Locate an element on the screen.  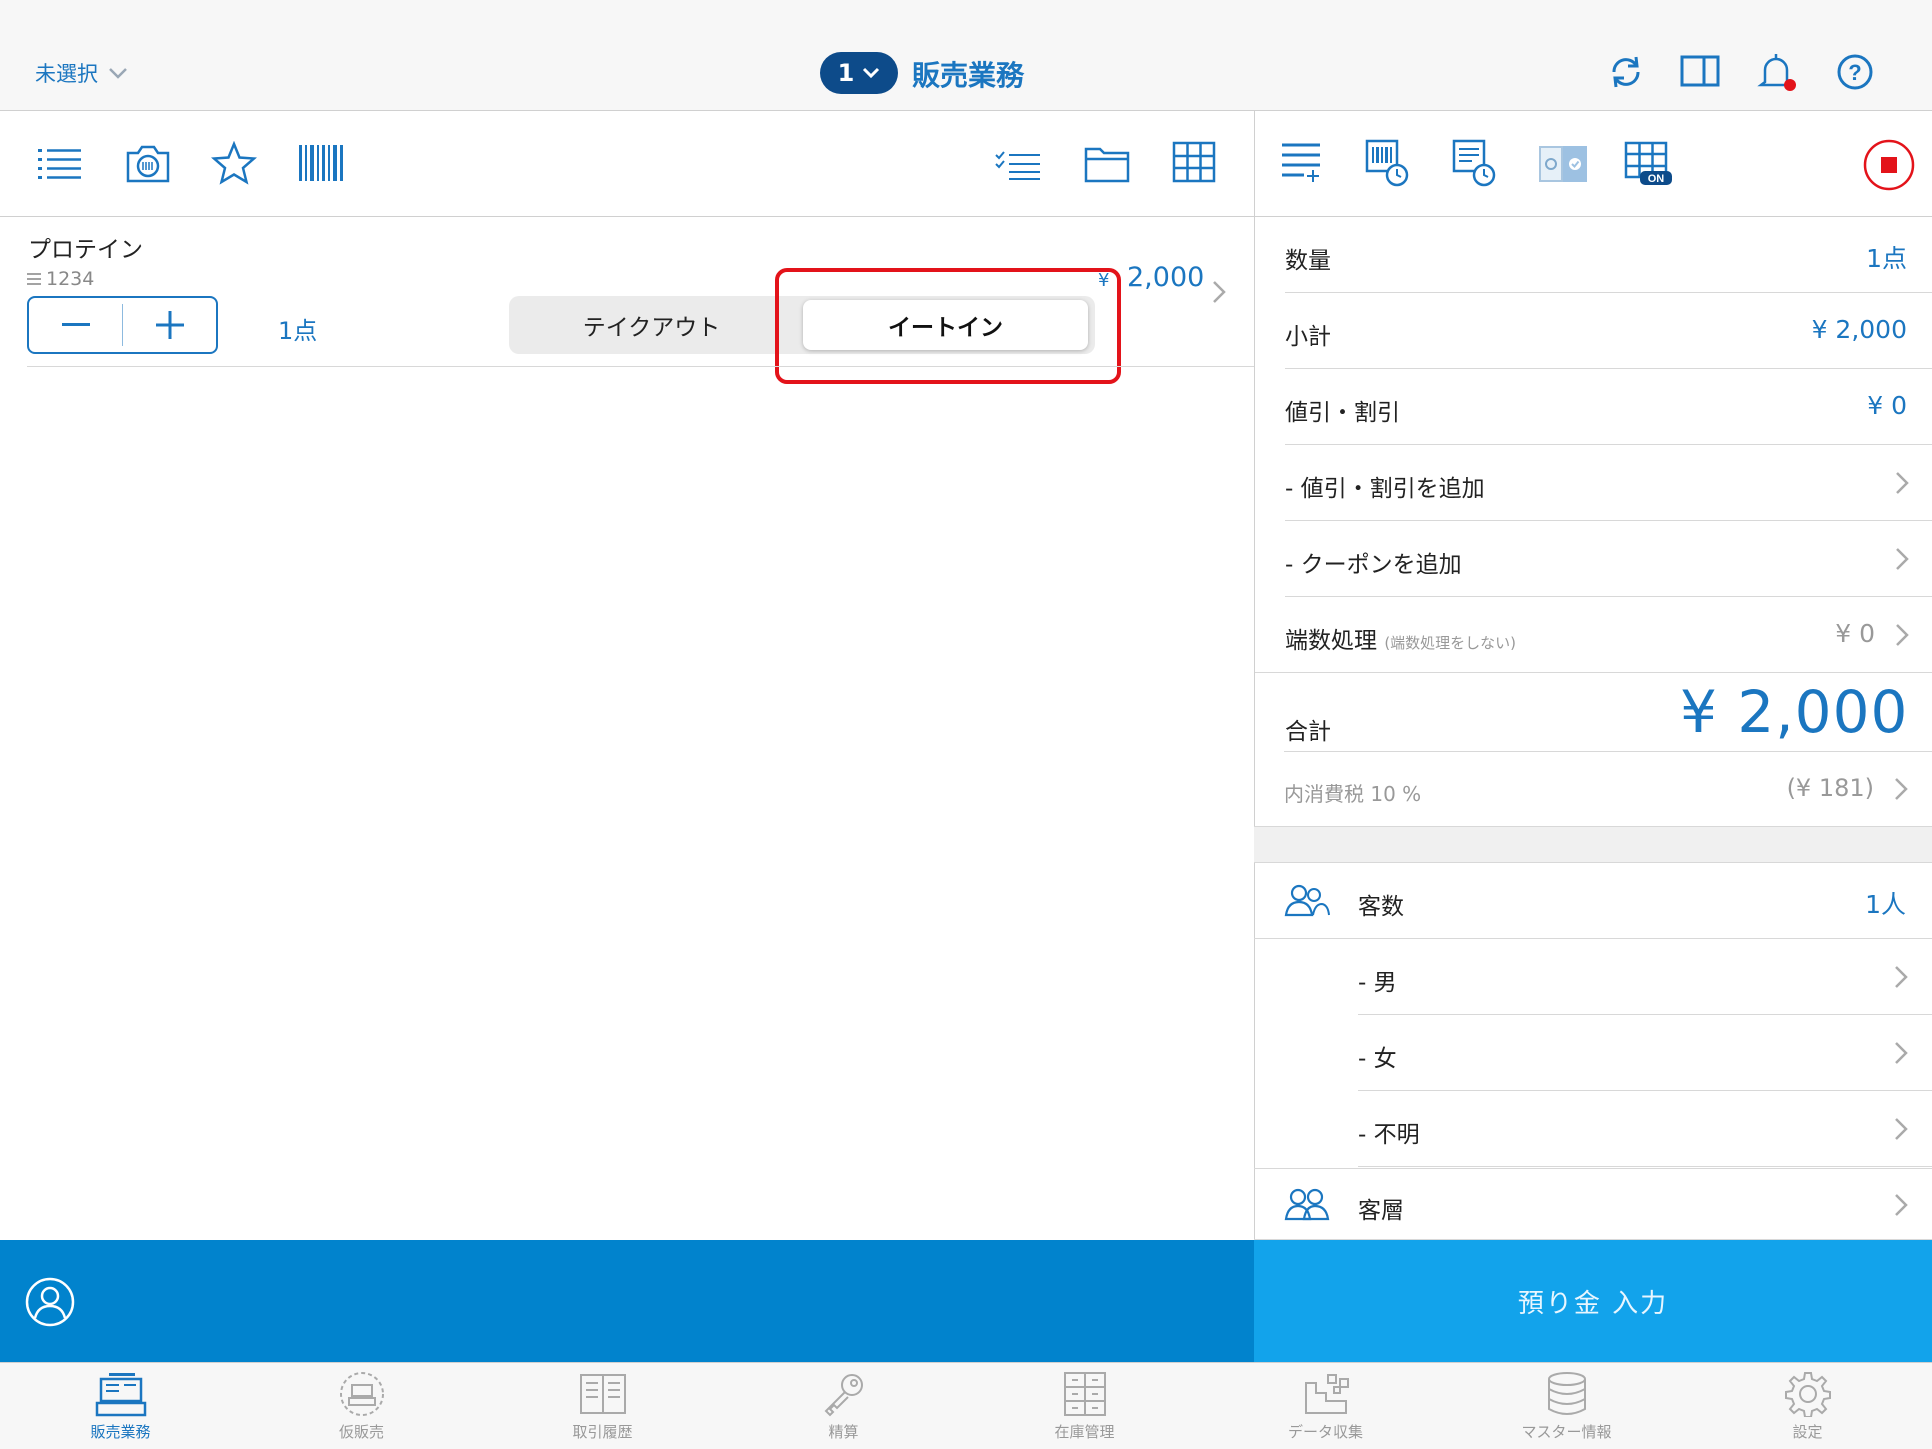
tab-master: マスター情報 is located at coordinates (1566, 1406).